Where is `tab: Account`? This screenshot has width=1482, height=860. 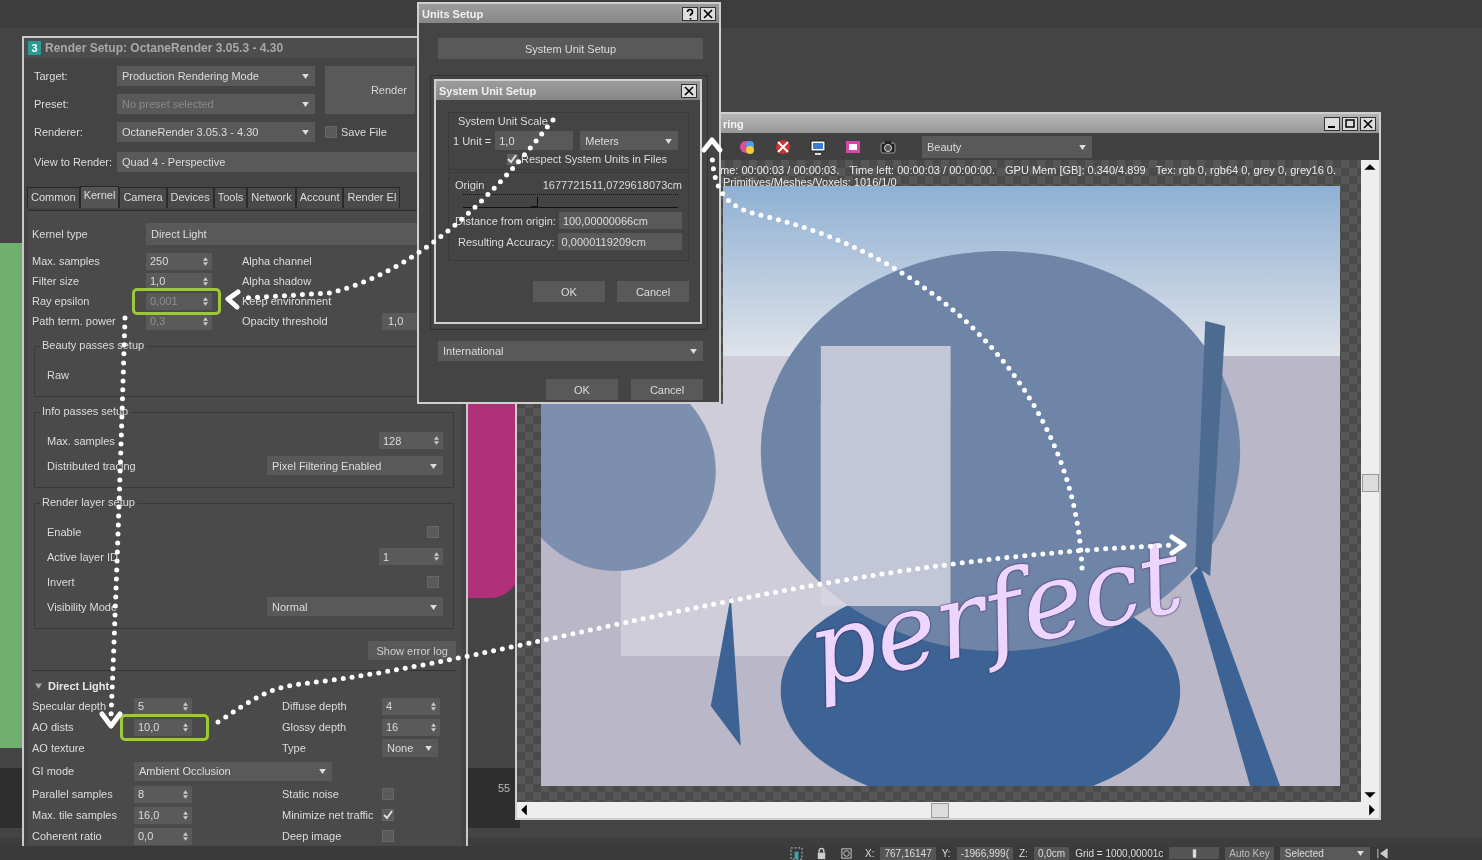 tab: Account is located at coordinates (319, 197).